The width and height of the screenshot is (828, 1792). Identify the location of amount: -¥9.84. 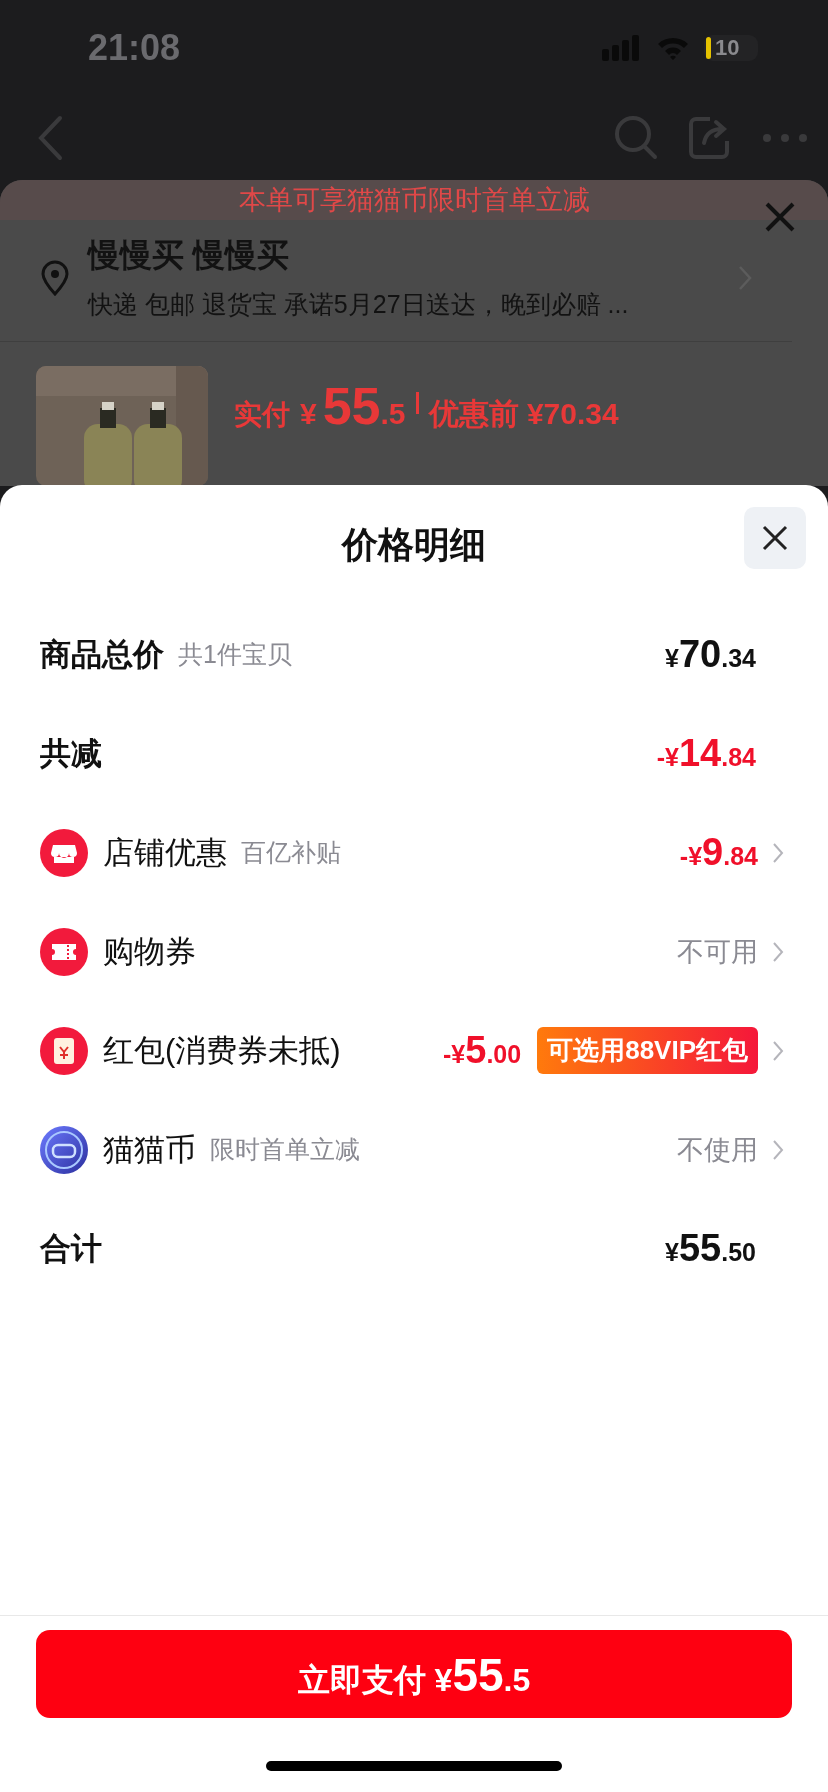
(718, 852).